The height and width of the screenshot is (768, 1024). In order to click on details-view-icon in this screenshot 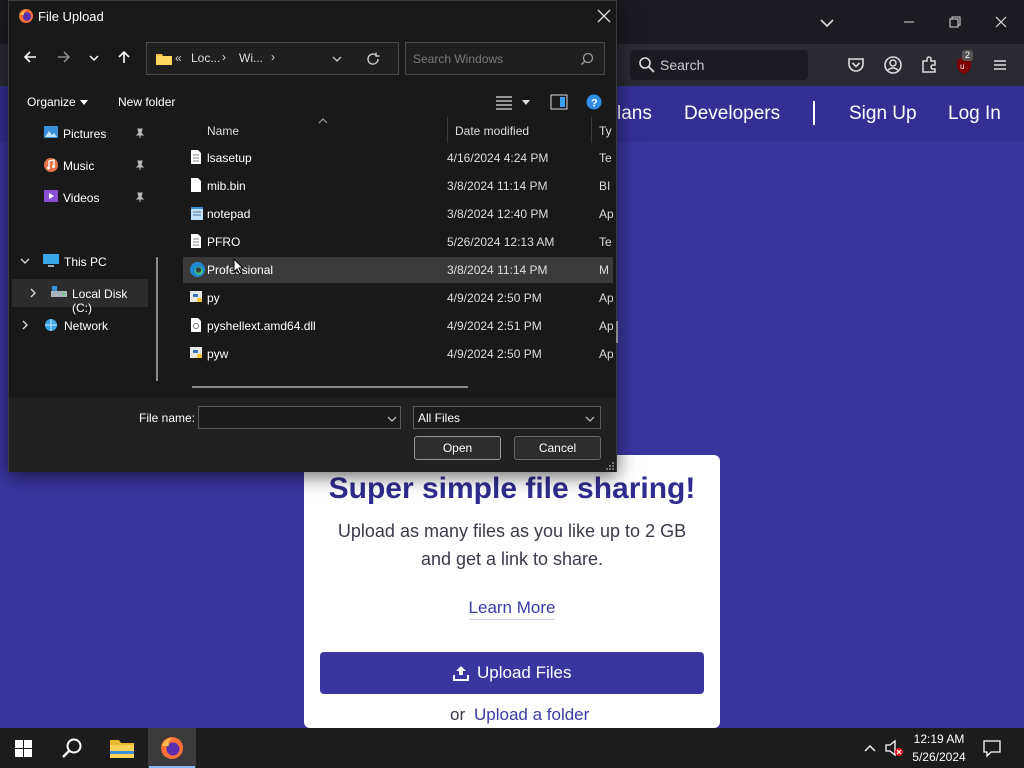, I will do `click(504, 102)`.